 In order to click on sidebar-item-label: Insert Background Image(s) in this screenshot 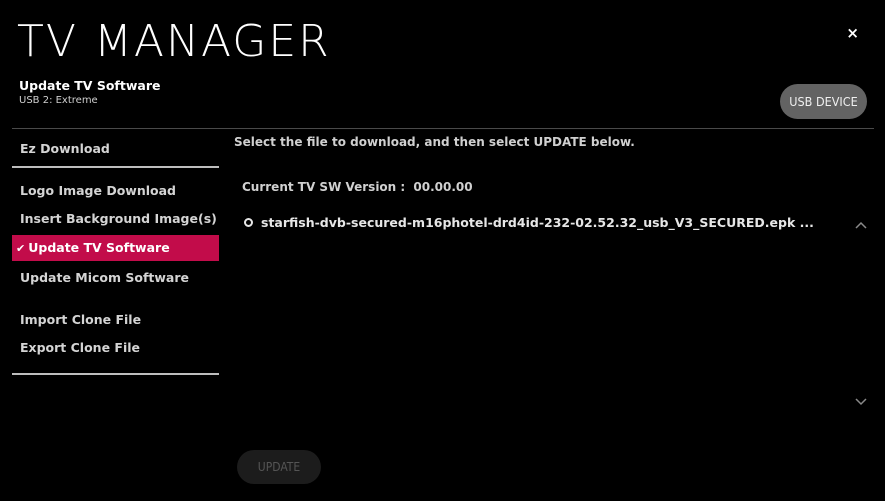, I will do `click(118, 218)`.